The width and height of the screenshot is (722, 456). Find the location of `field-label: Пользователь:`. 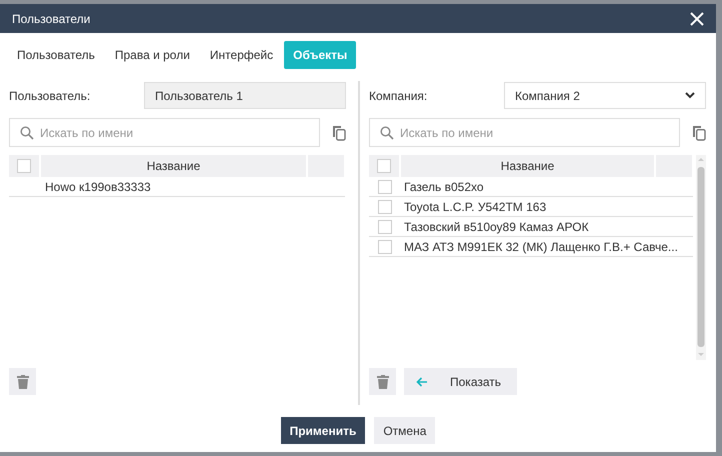

field-label: Пользователь: is located at coordinates (50, 95).